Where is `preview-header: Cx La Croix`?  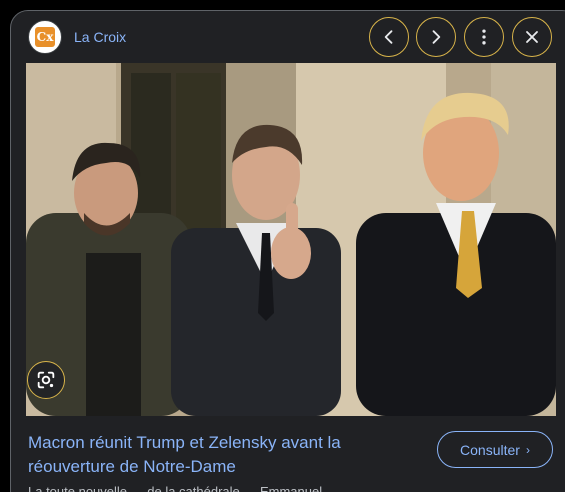
preview-header: Cx La Croix is located at coordinates (288, 37).